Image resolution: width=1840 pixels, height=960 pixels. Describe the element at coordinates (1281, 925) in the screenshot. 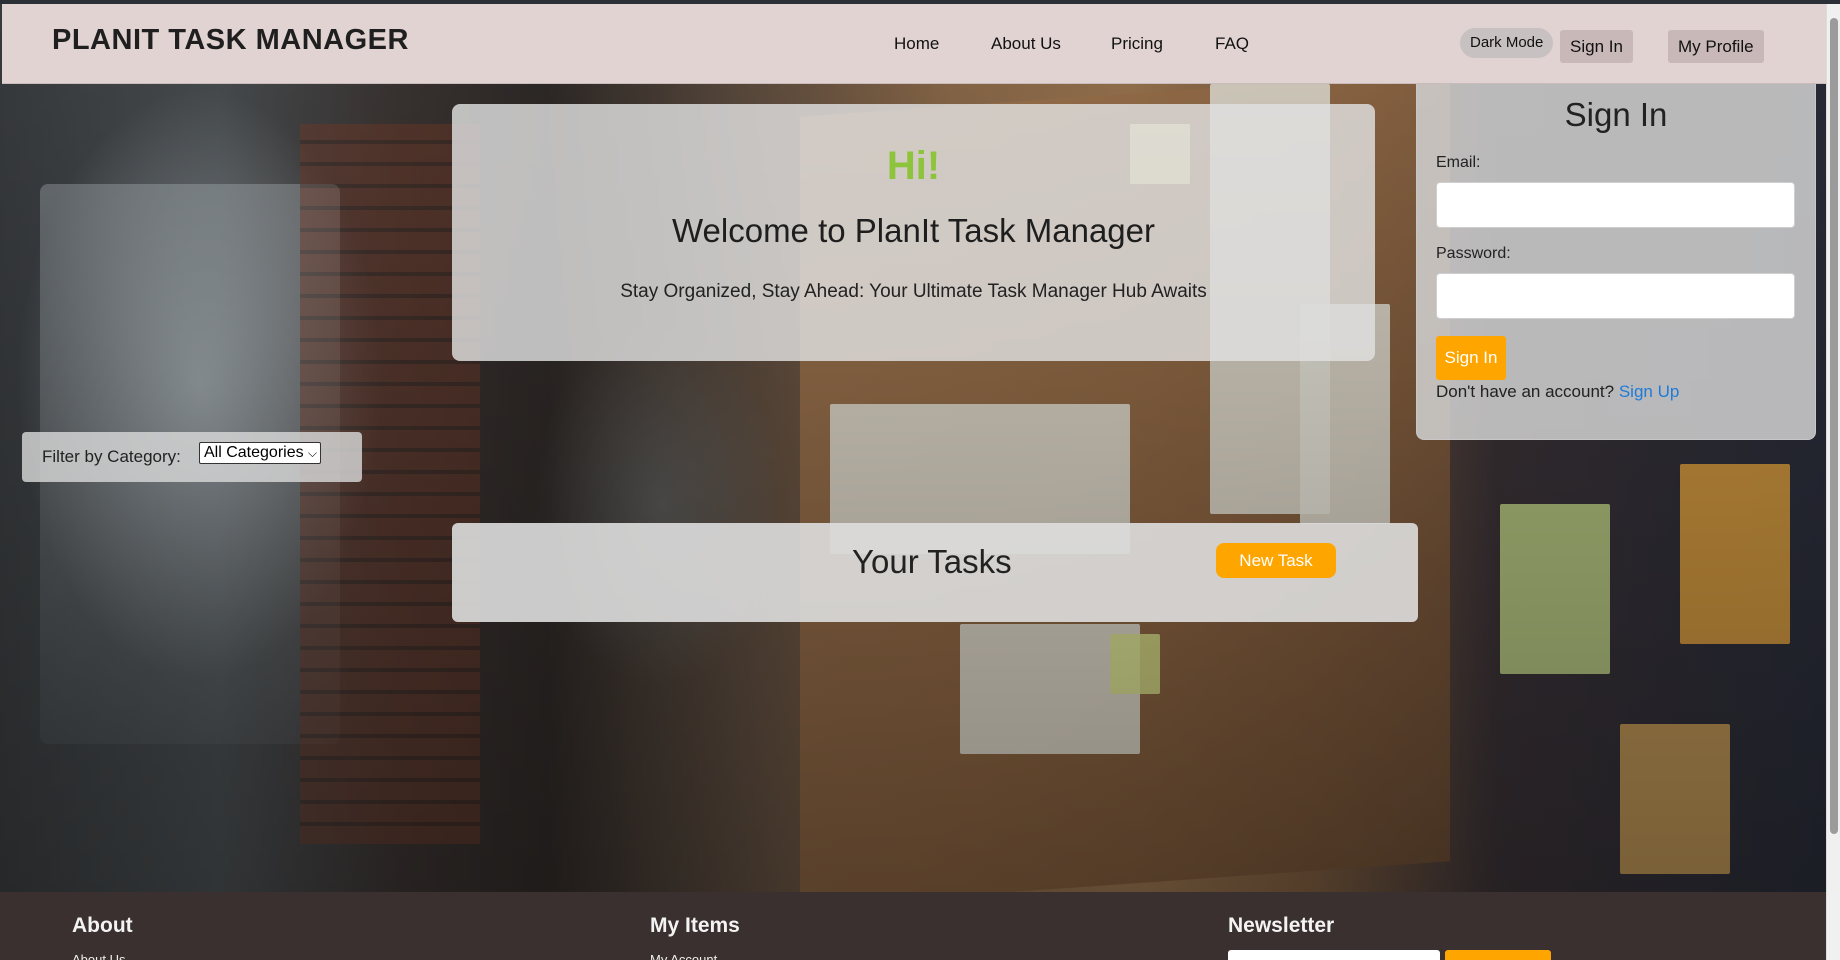

I see `footer-newsletter-title: Newsletter` at that location.